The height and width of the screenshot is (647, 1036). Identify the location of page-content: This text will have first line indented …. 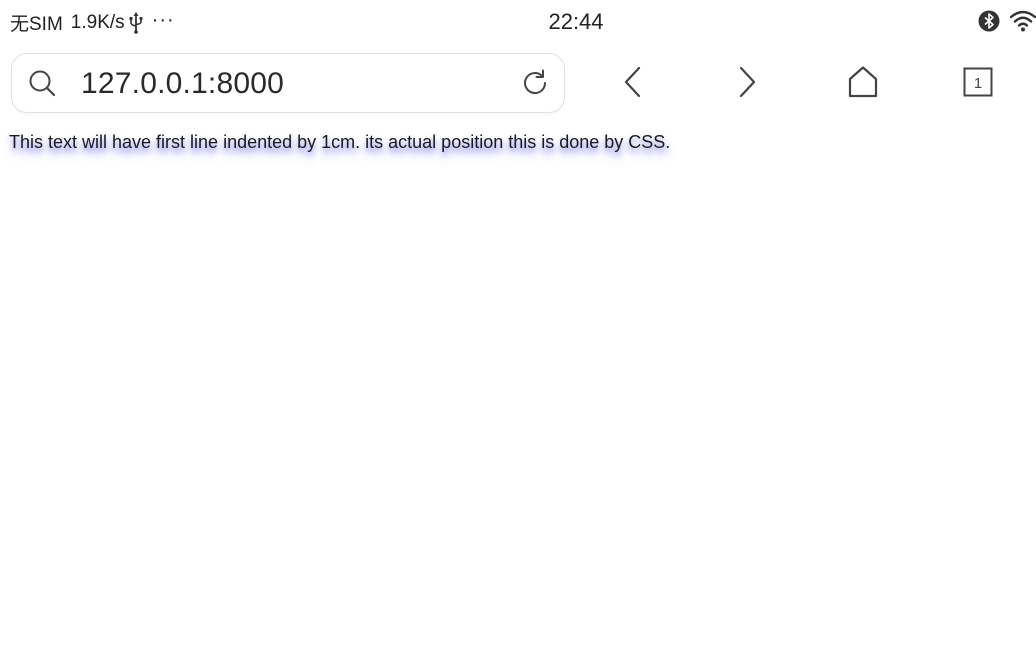
(514, 142).